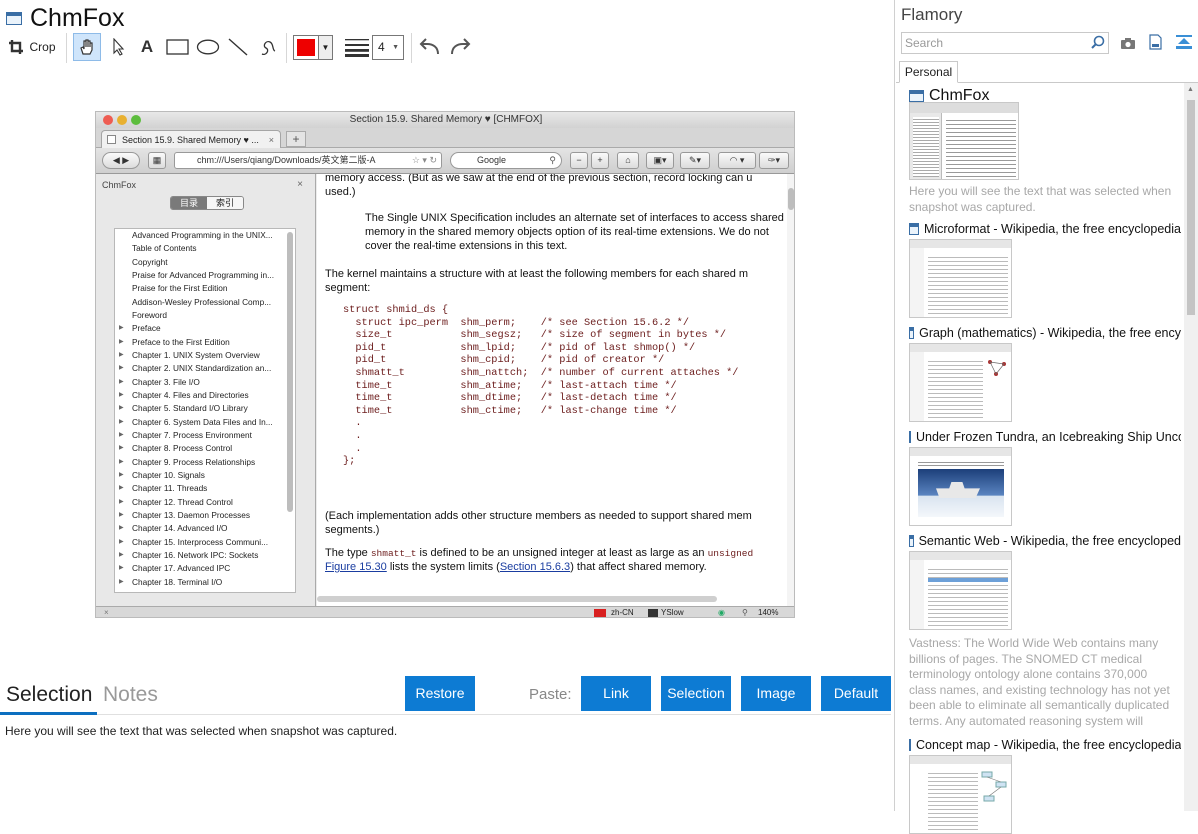  Describe the element at coordinates (180, 288) in the screenshot. I see `toc-item: Praise for the First Edition` at that location.